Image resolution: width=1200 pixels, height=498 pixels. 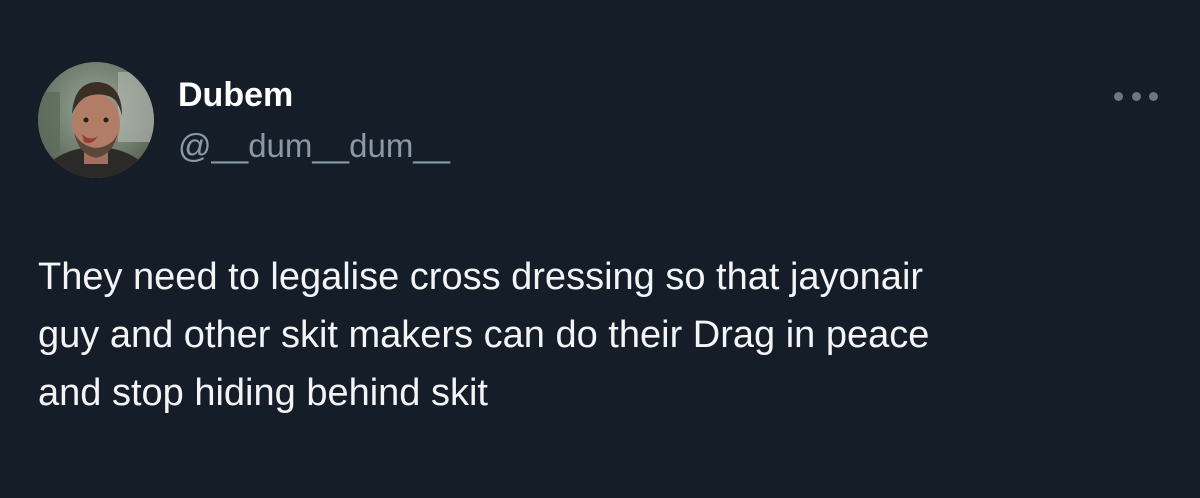 What do you see at coordinates (314, 146) in the screenshot?
I see `author-handle: @__dum__dum__` at bounding box center [314, 146].